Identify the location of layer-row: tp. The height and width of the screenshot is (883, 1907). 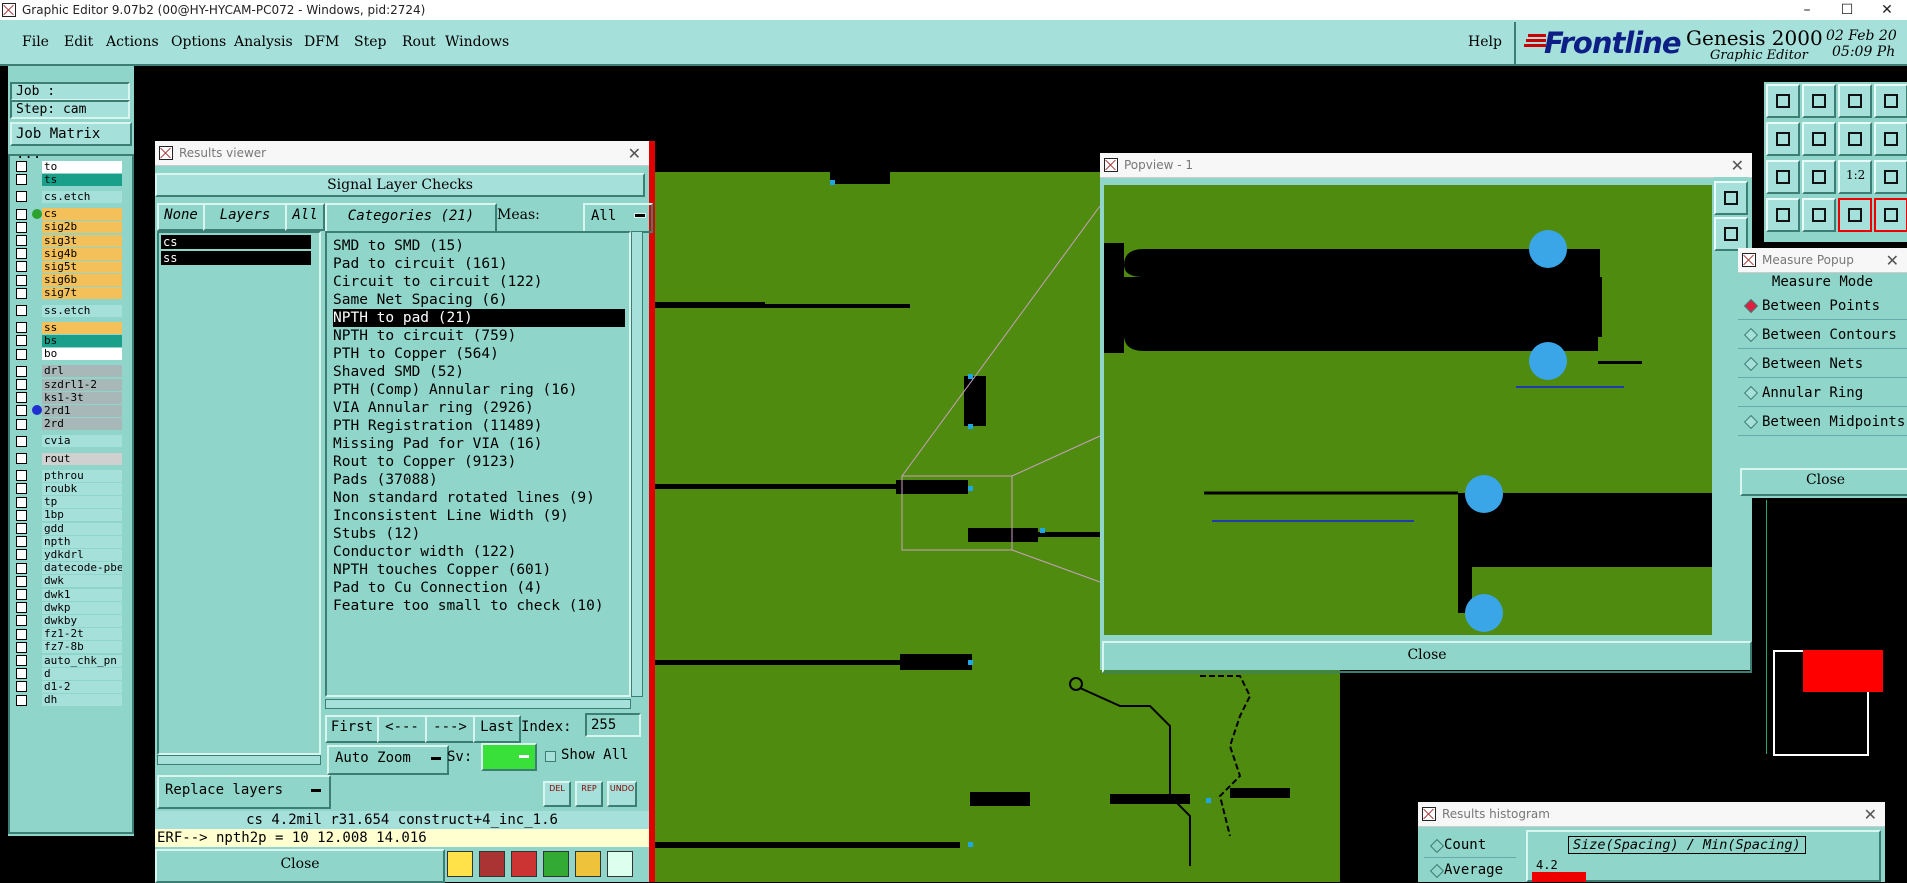
(72, 502).